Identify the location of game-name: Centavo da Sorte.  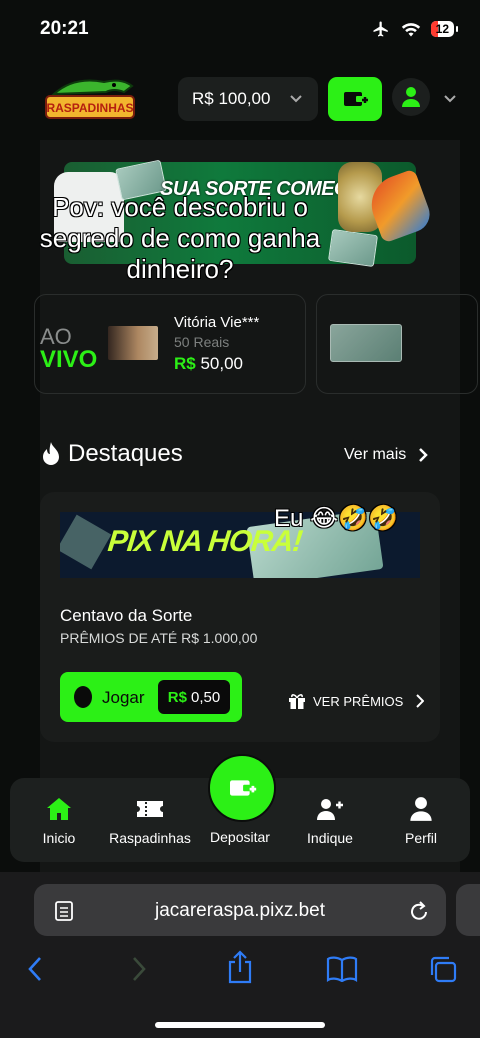
(126, 615).